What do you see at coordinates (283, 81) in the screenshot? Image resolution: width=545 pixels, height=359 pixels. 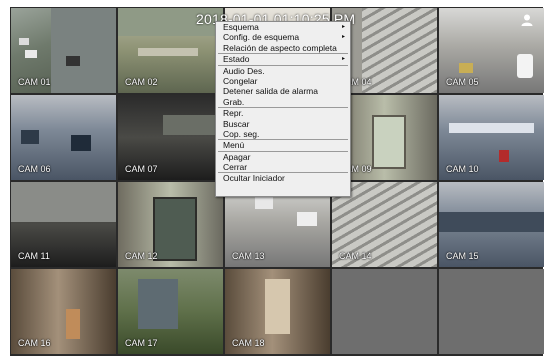 I see `menu-item-congelar: Congelar` at bounding box center [283, 81].